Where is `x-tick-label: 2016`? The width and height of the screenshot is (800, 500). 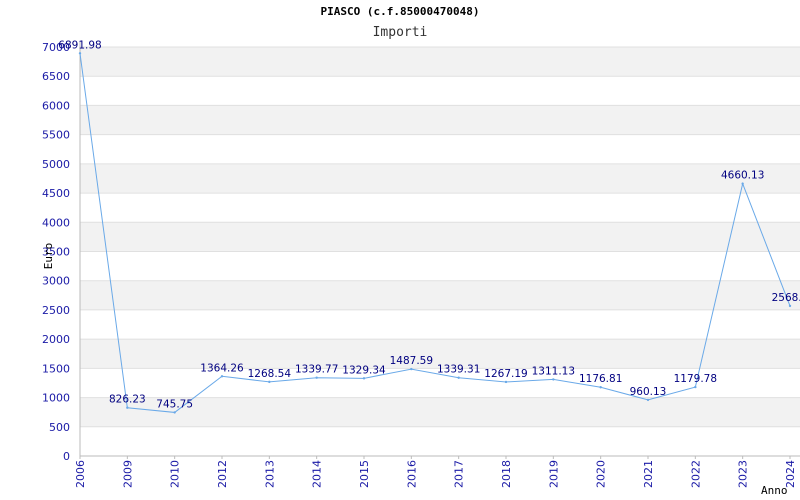
x-tick-label: 2016 is located at coordinates (411, 474).